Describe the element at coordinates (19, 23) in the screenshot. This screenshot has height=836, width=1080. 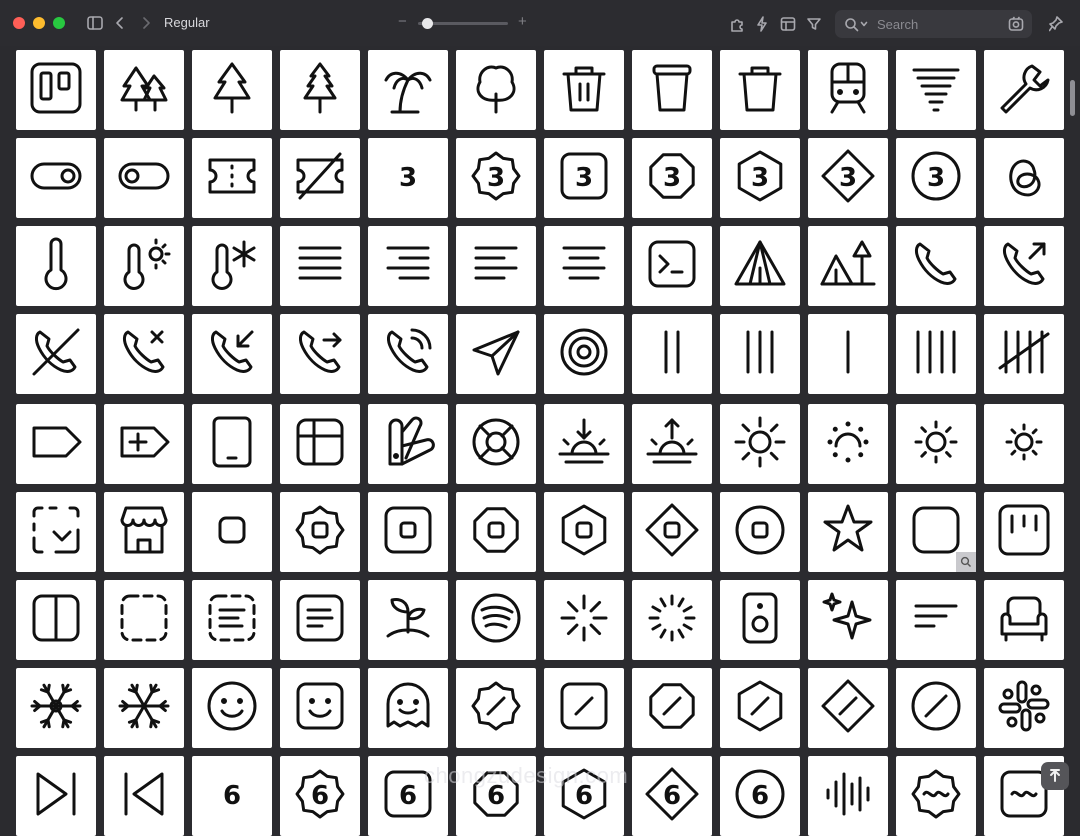
I see `close-window-button` at that location.